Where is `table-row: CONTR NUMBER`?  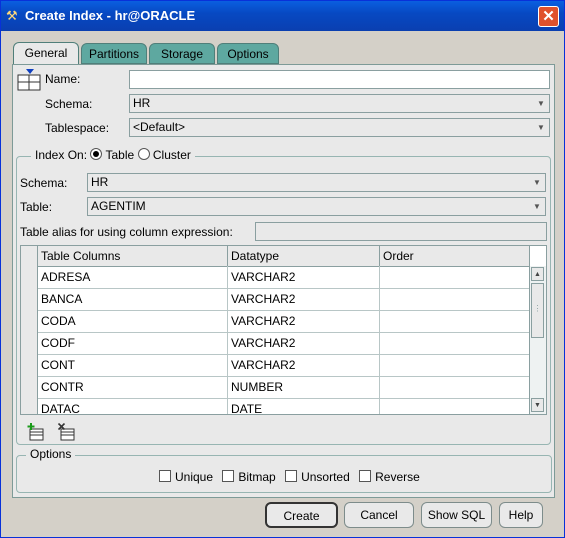 table-row: CONTR NUMBER is located at coordinates (275, 387).